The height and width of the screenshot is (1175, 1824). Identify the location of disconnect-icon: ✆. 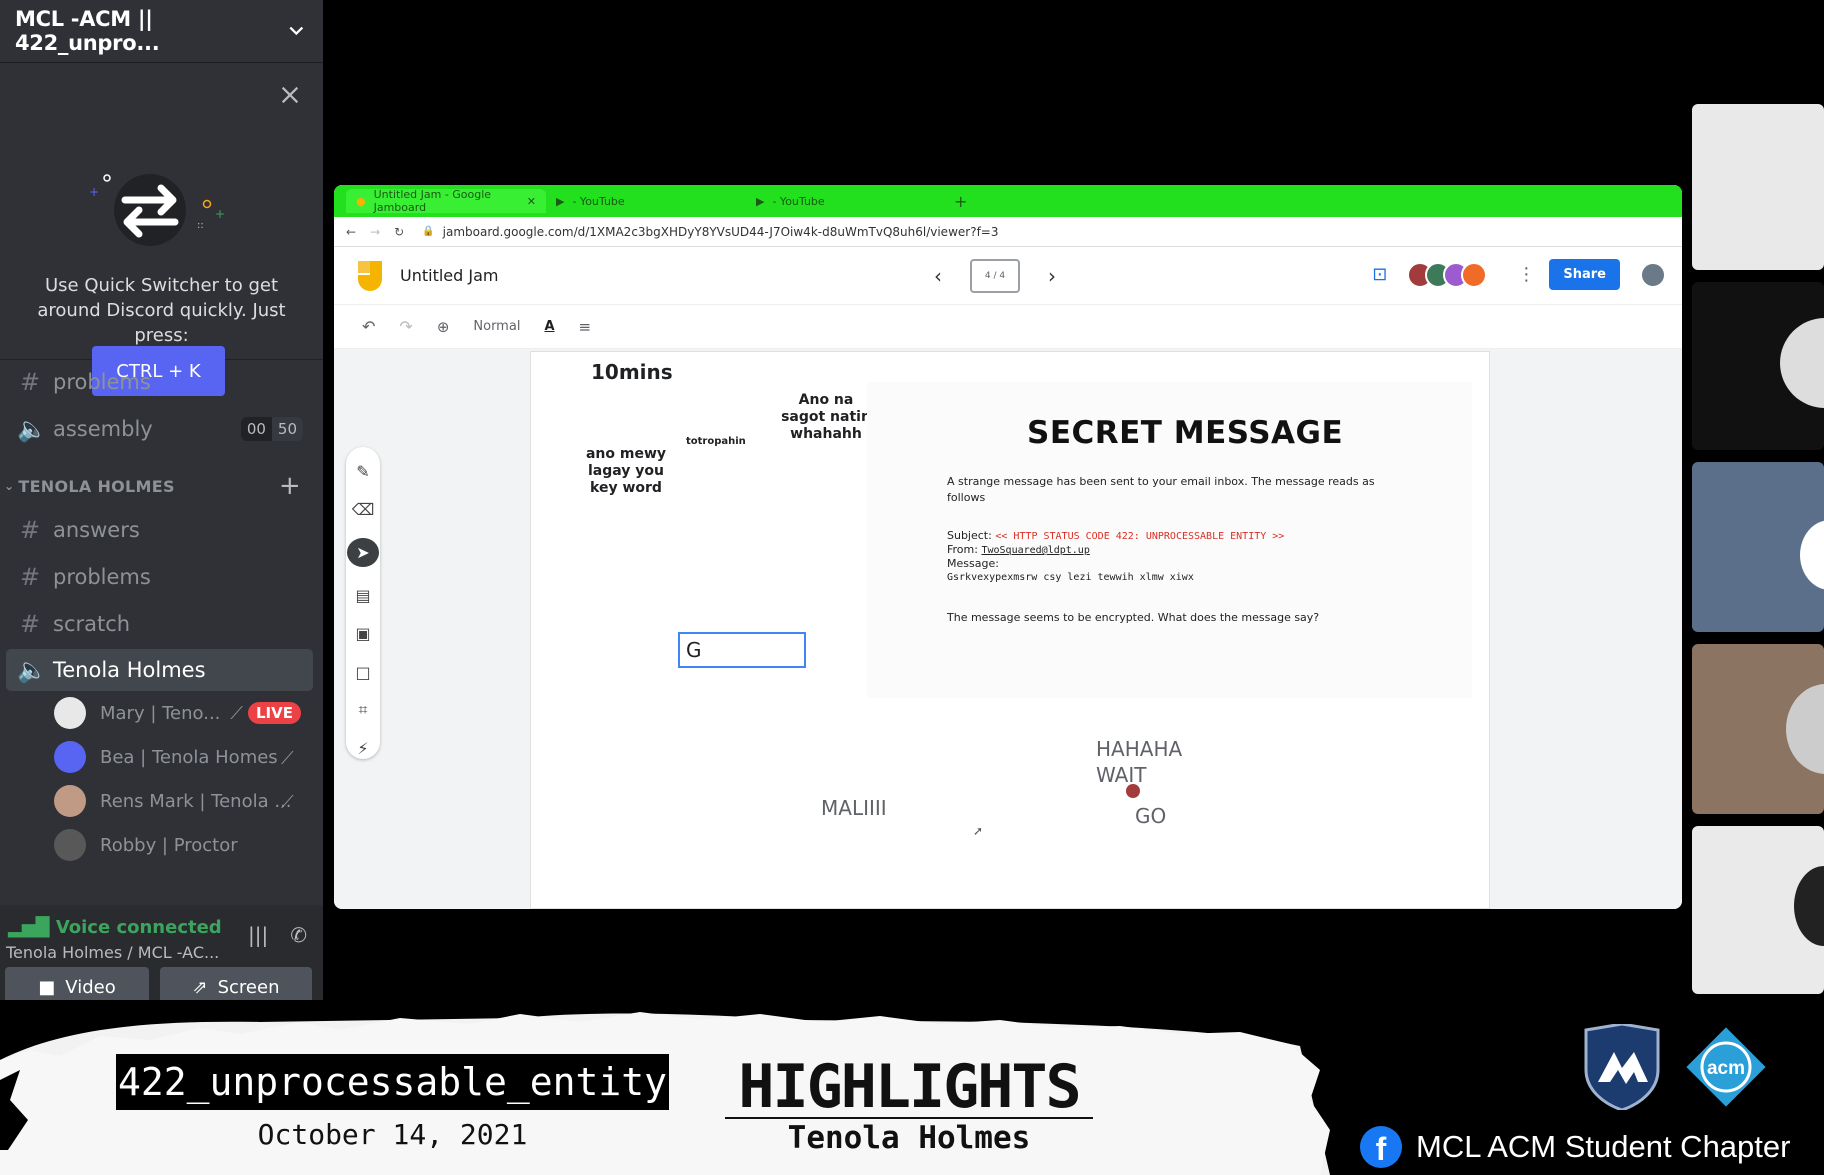
(298, 935).